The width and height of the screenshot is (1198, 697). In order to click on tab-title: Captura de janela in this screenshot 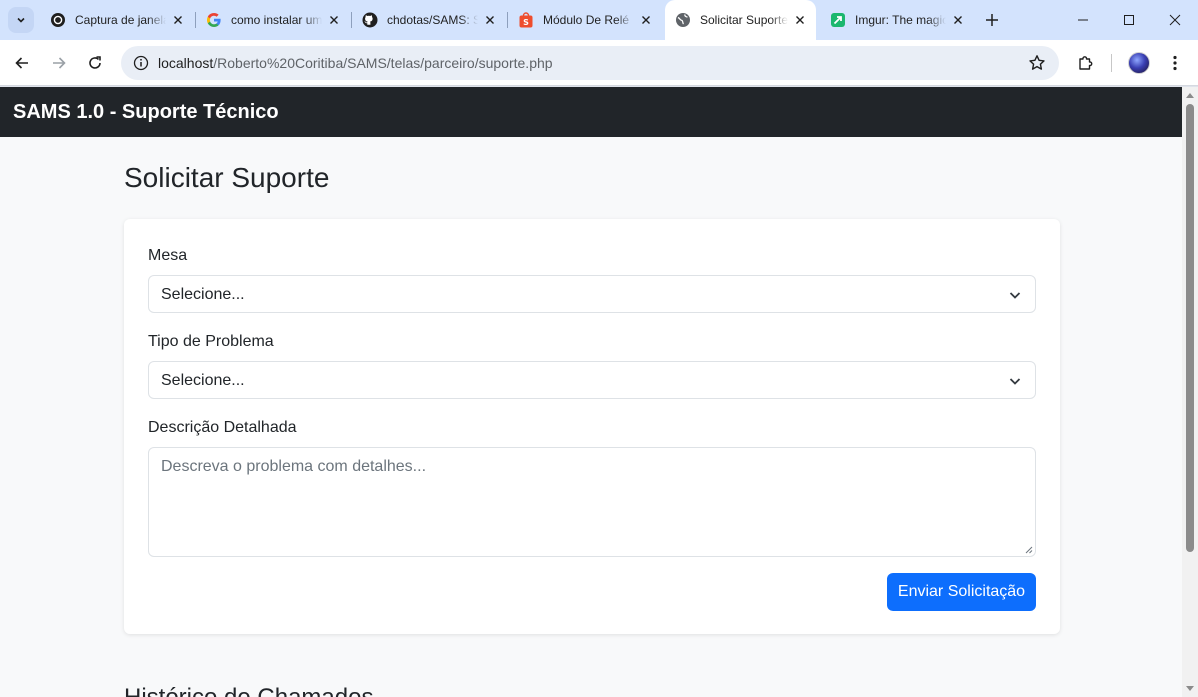, I will do `click(120, 20)`.